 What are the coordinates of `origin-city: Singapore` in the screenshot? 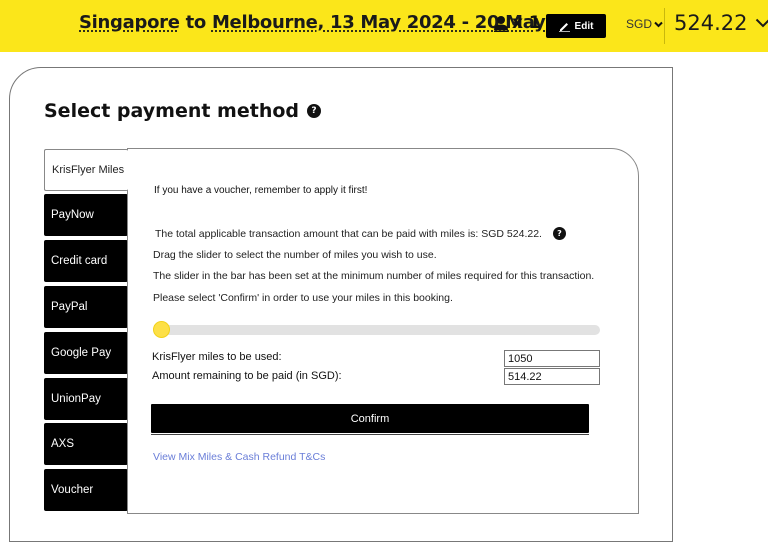 It's located at (129, 22).